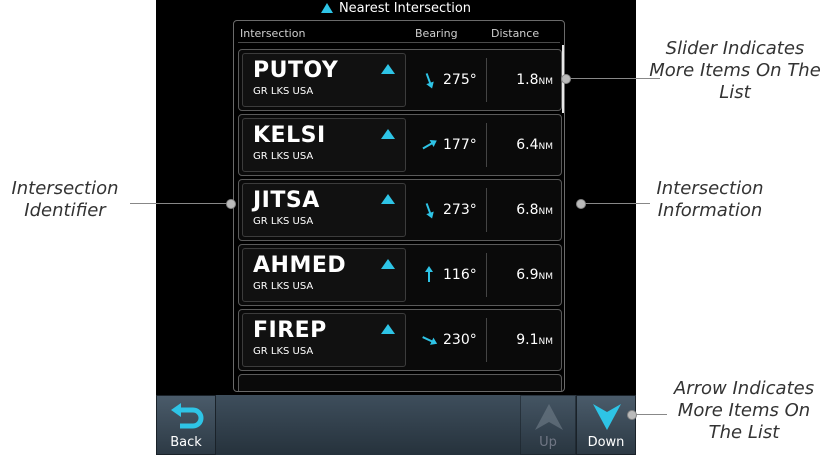  I want to click on back-button-label: Back, so click(186, 442).